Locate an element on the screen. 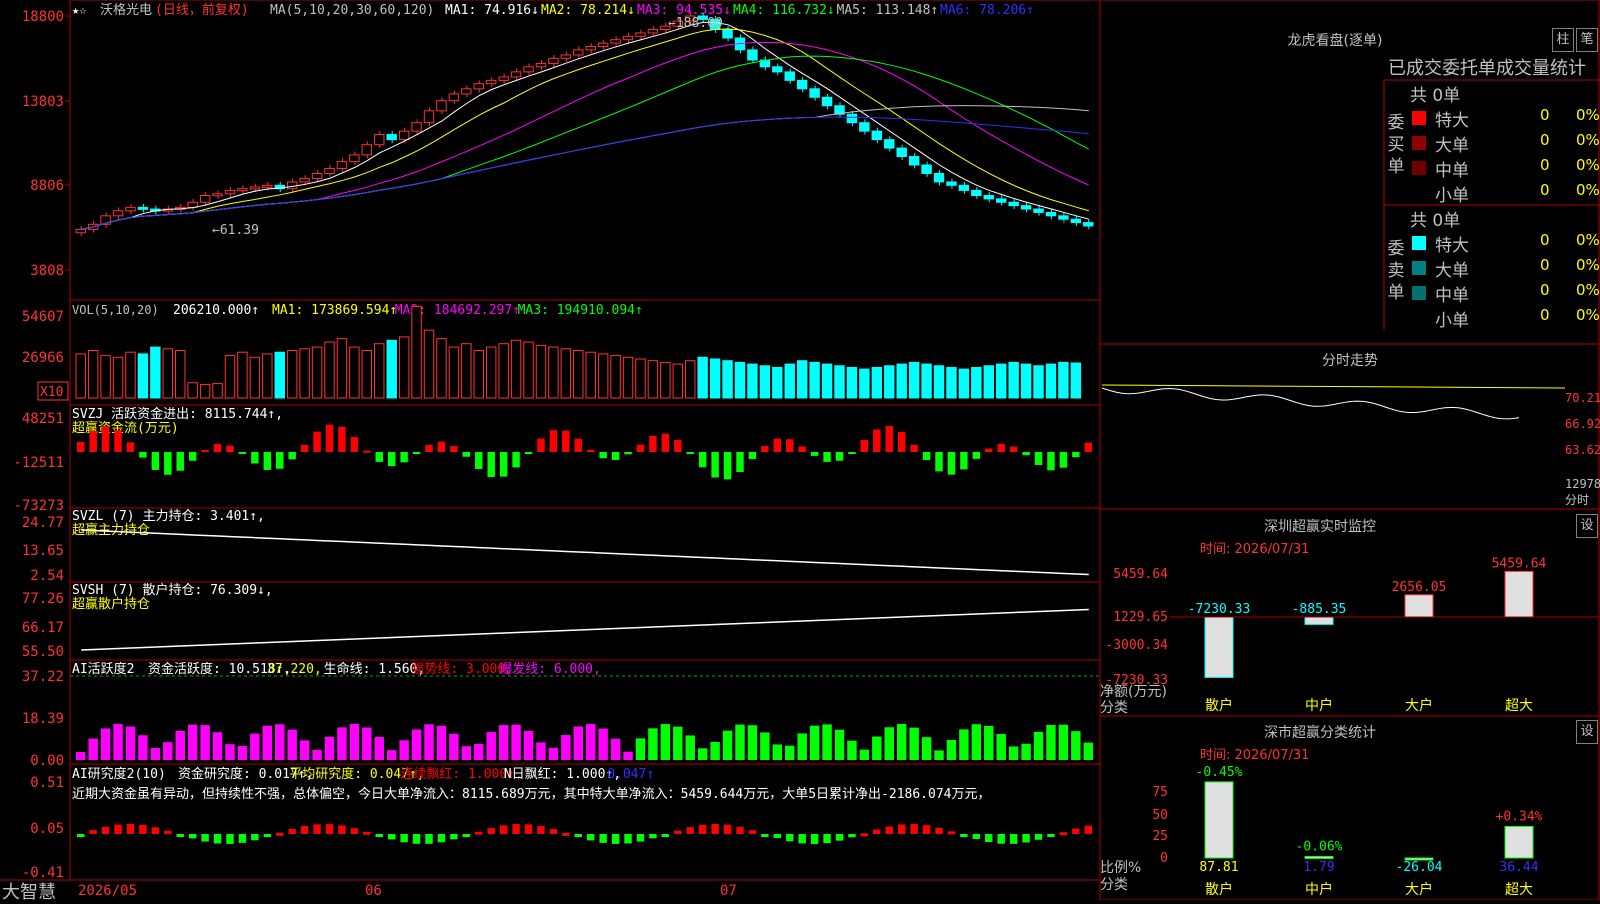 This screenshot has width=1600, height=904. classify-category: 超大 is located at coordinates (1519, 890).